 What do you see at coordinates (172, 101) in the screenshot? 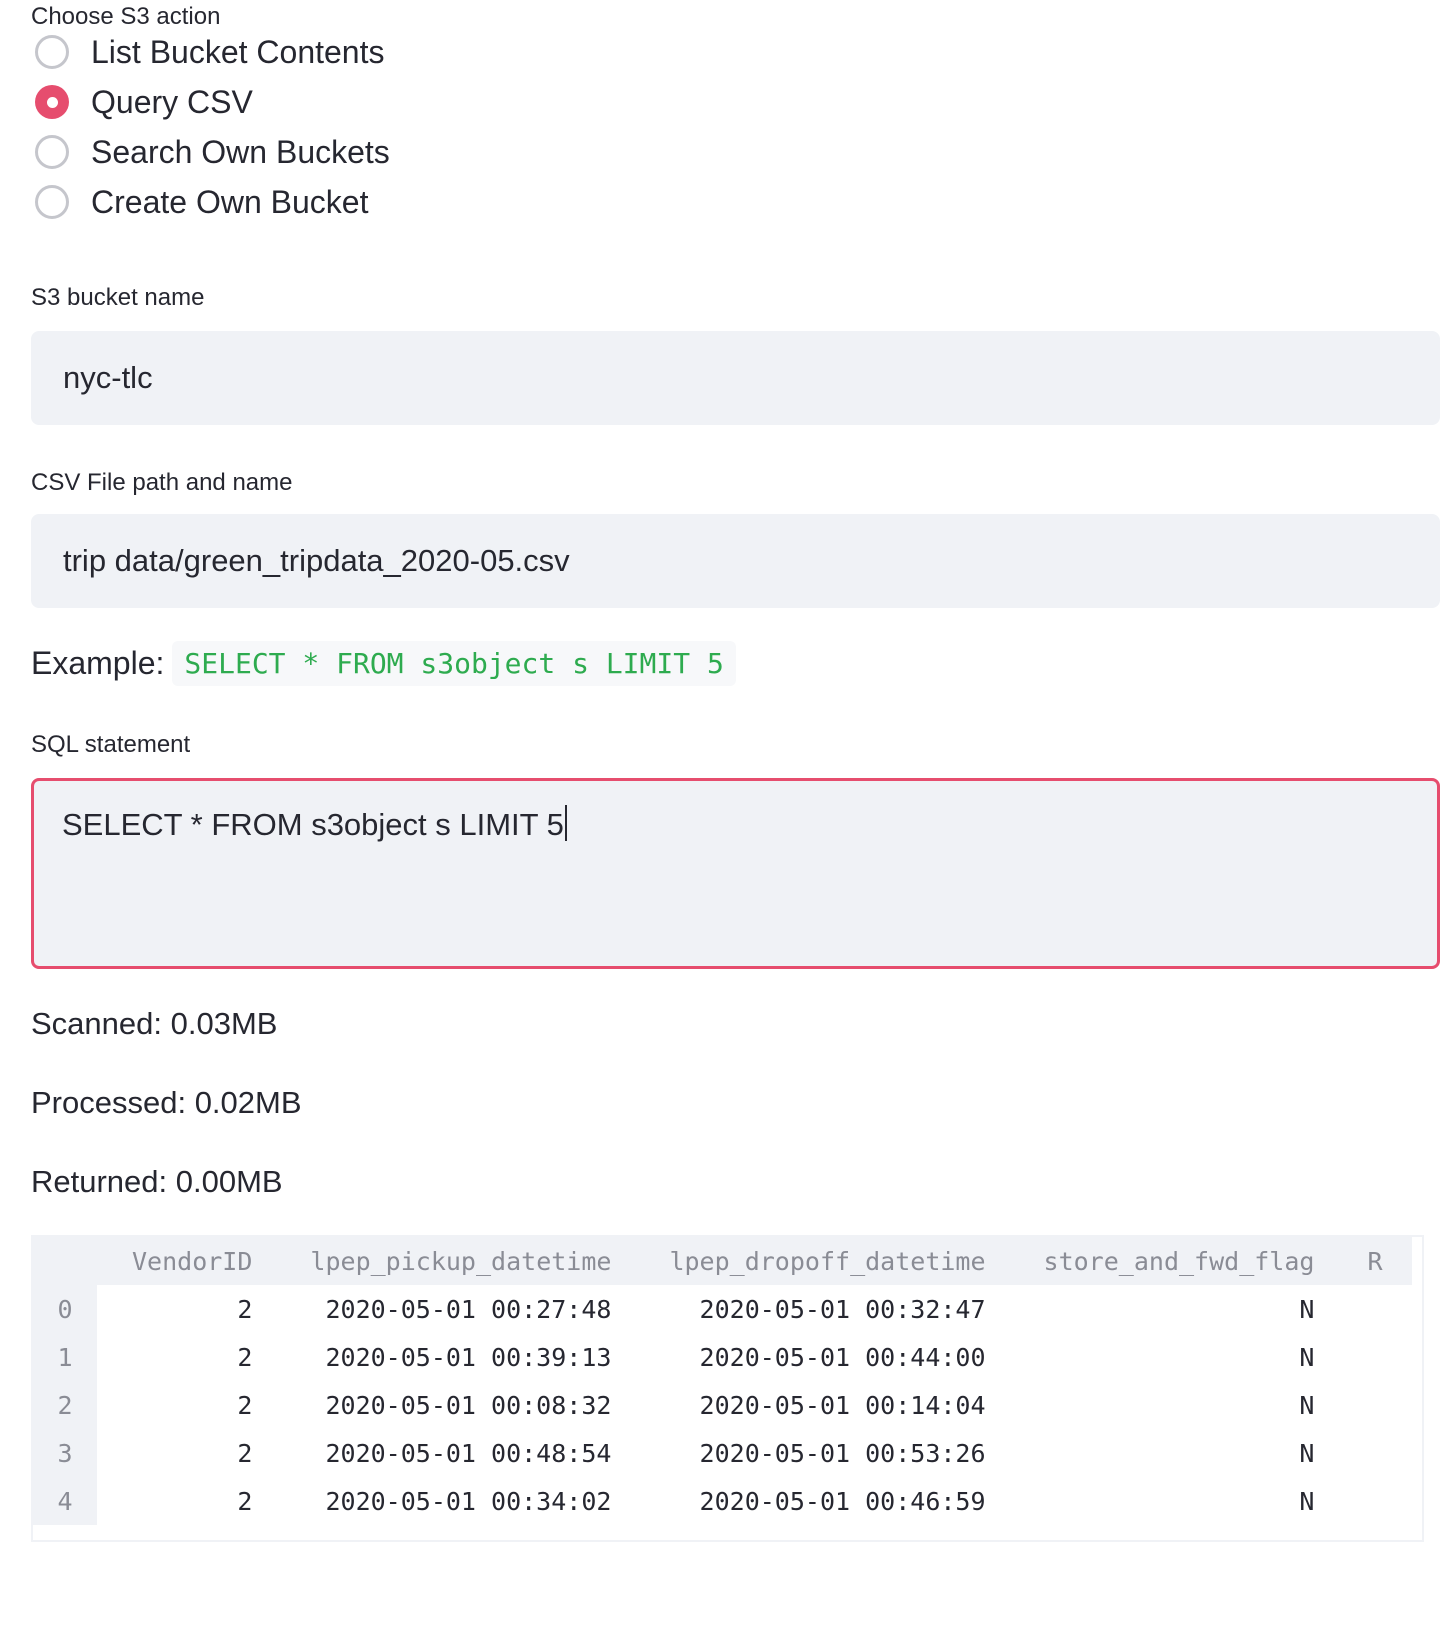
I see `radio-option-label: Query CSV` at bounding box center [172, 101].